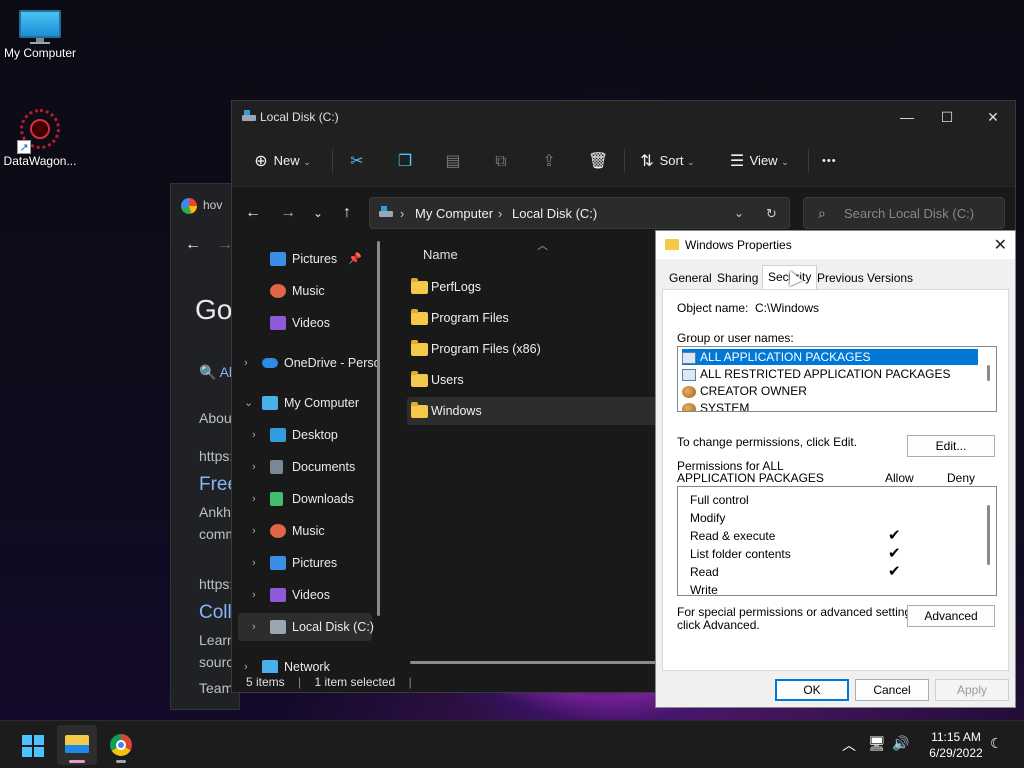 The height and width of the screenshot is (768, 1024). I want to click on chrome-text: Team, so click(216, 688).